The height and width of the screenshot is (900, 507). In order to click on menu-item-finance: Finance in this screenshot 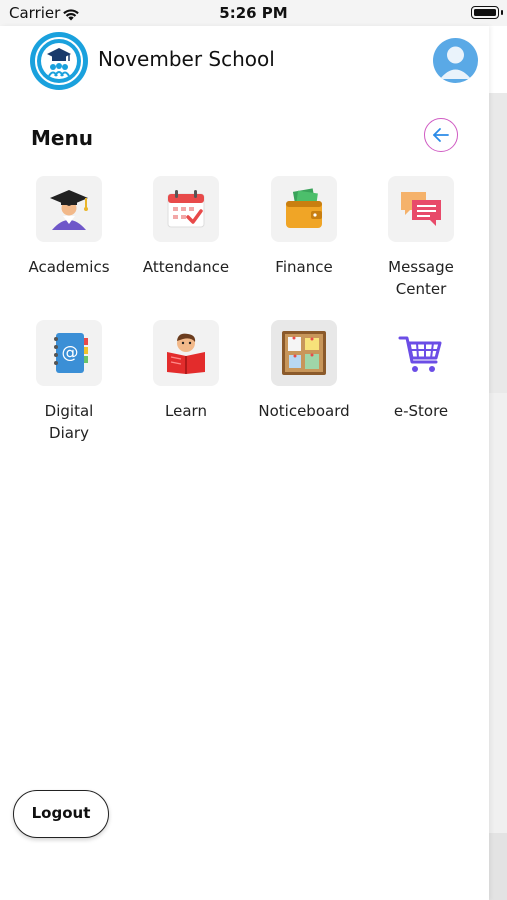, I will do `click(304, 227)`.